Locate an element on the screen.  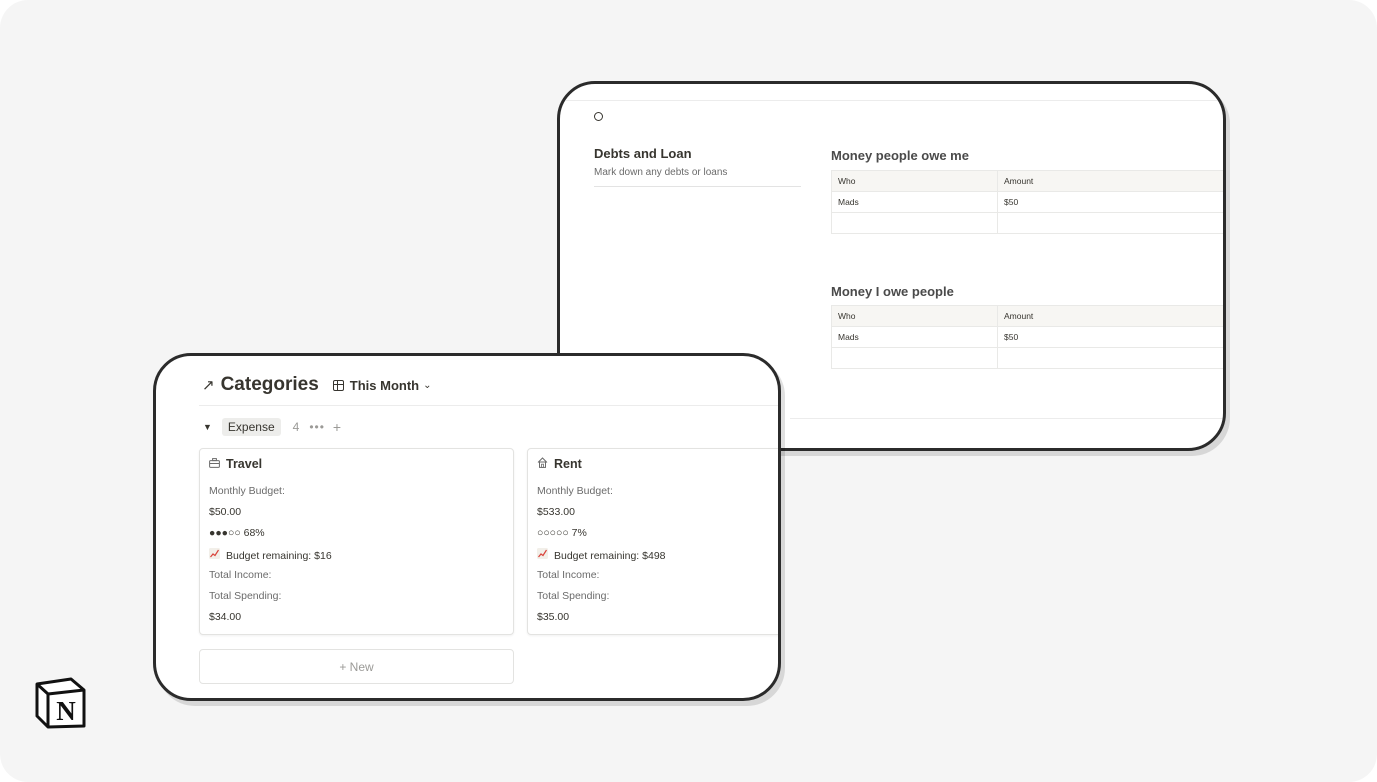
debts-title: Debts and Loan is located at coordinates (643, 153).